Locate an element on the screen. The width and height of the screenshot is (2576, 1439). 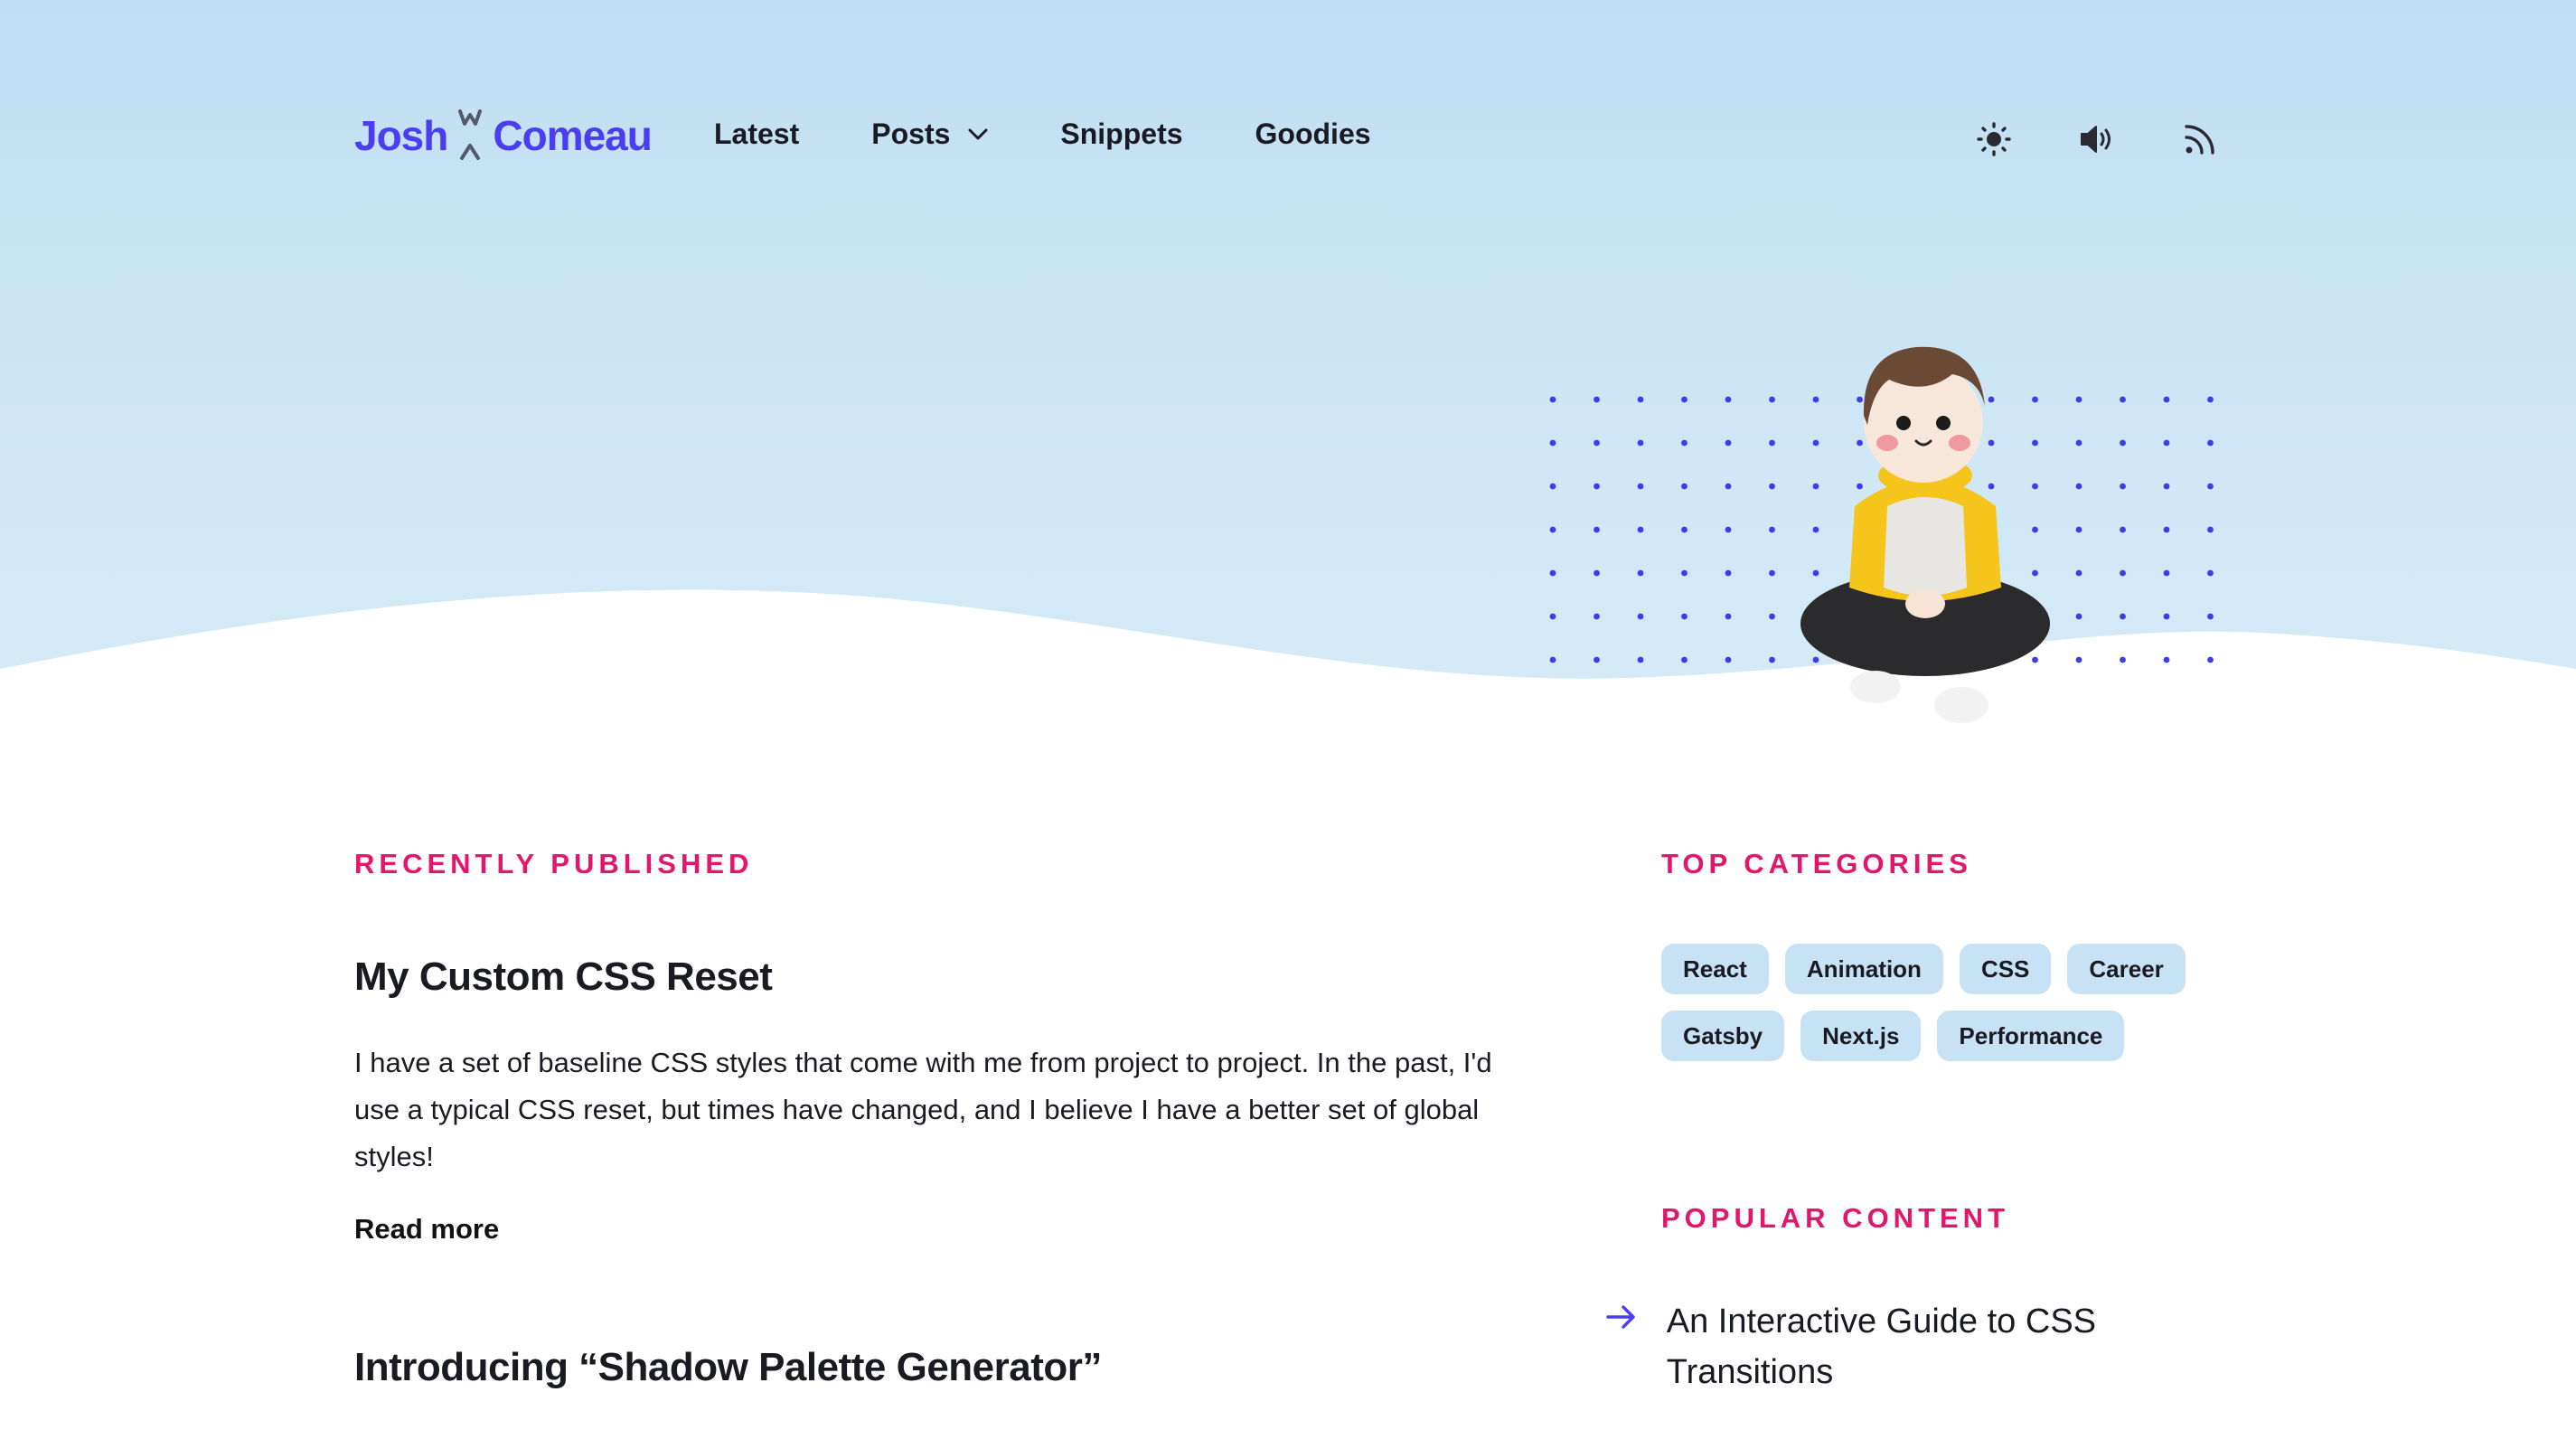
nav-posts: Posts is located at coordinates (930, 134).